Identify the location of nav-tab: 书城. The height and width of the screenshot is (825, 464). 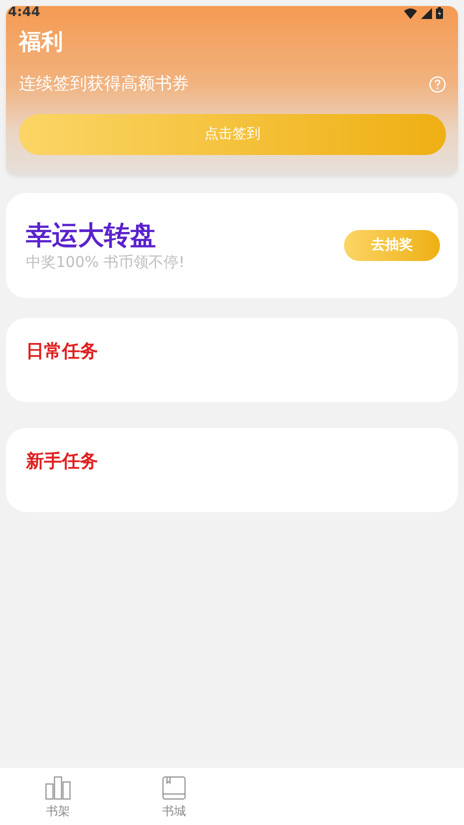
(174, 796).